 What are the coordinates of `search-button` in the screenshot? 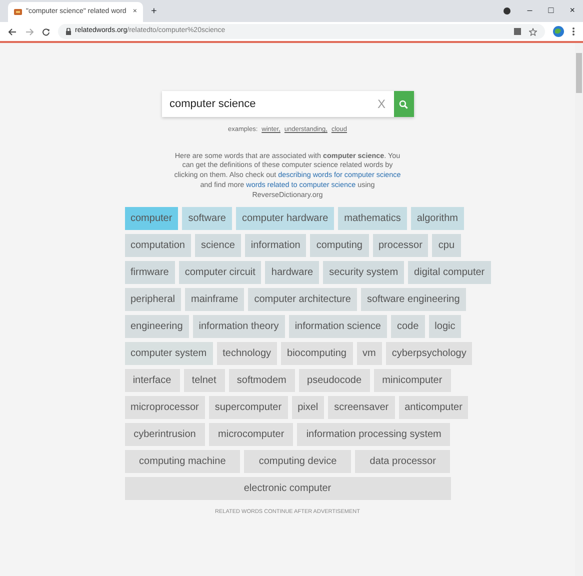 It's located at (404, 104).